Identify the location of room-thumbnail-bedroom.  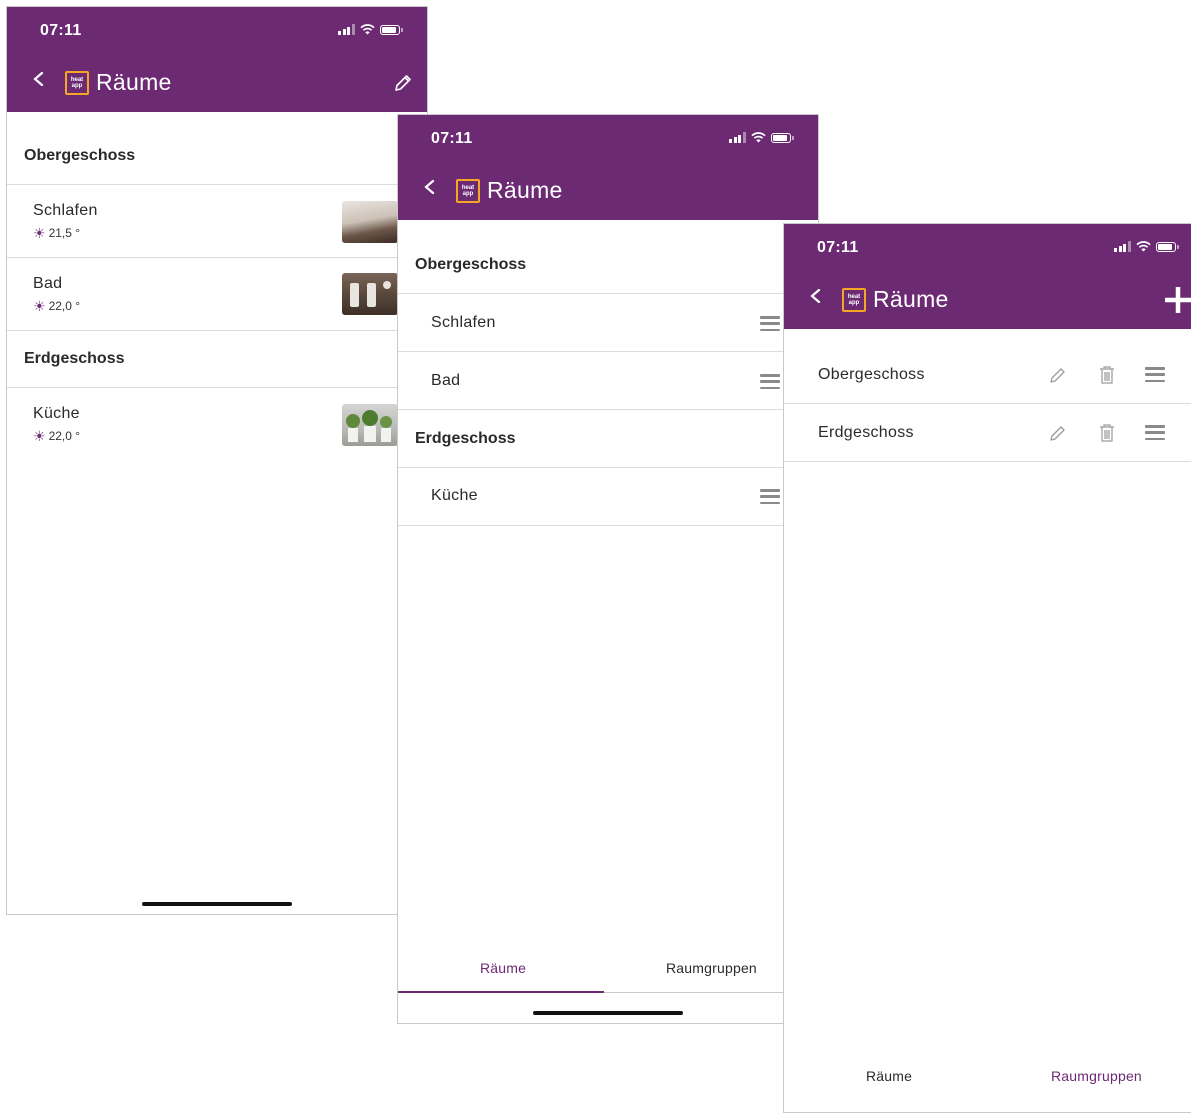
(370, 222).